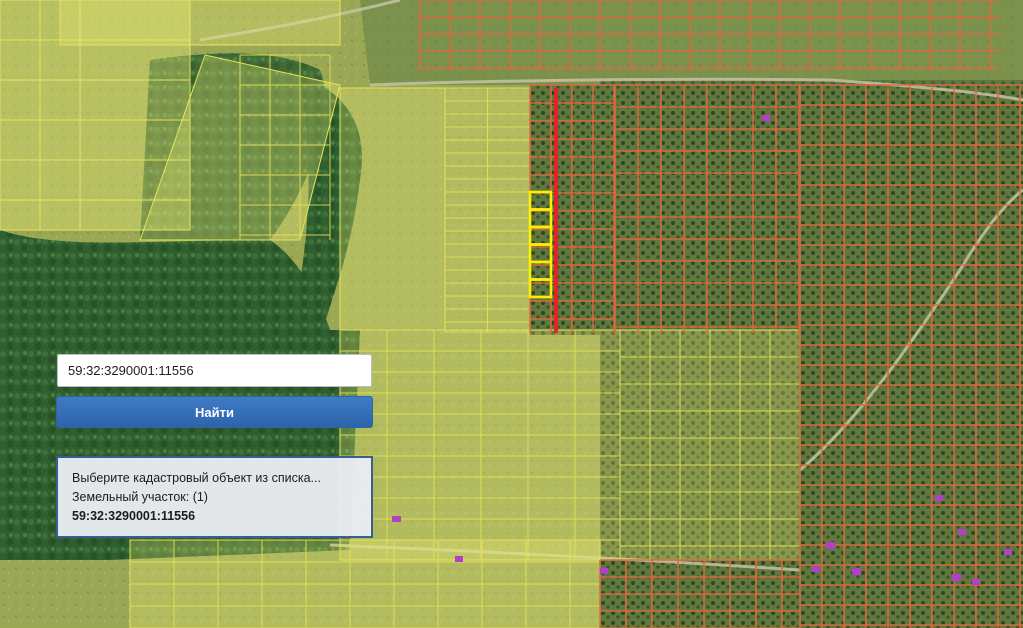 This screenshot has width=1023, height=628. I want to click on find-button: Найти, so click(214, 412).